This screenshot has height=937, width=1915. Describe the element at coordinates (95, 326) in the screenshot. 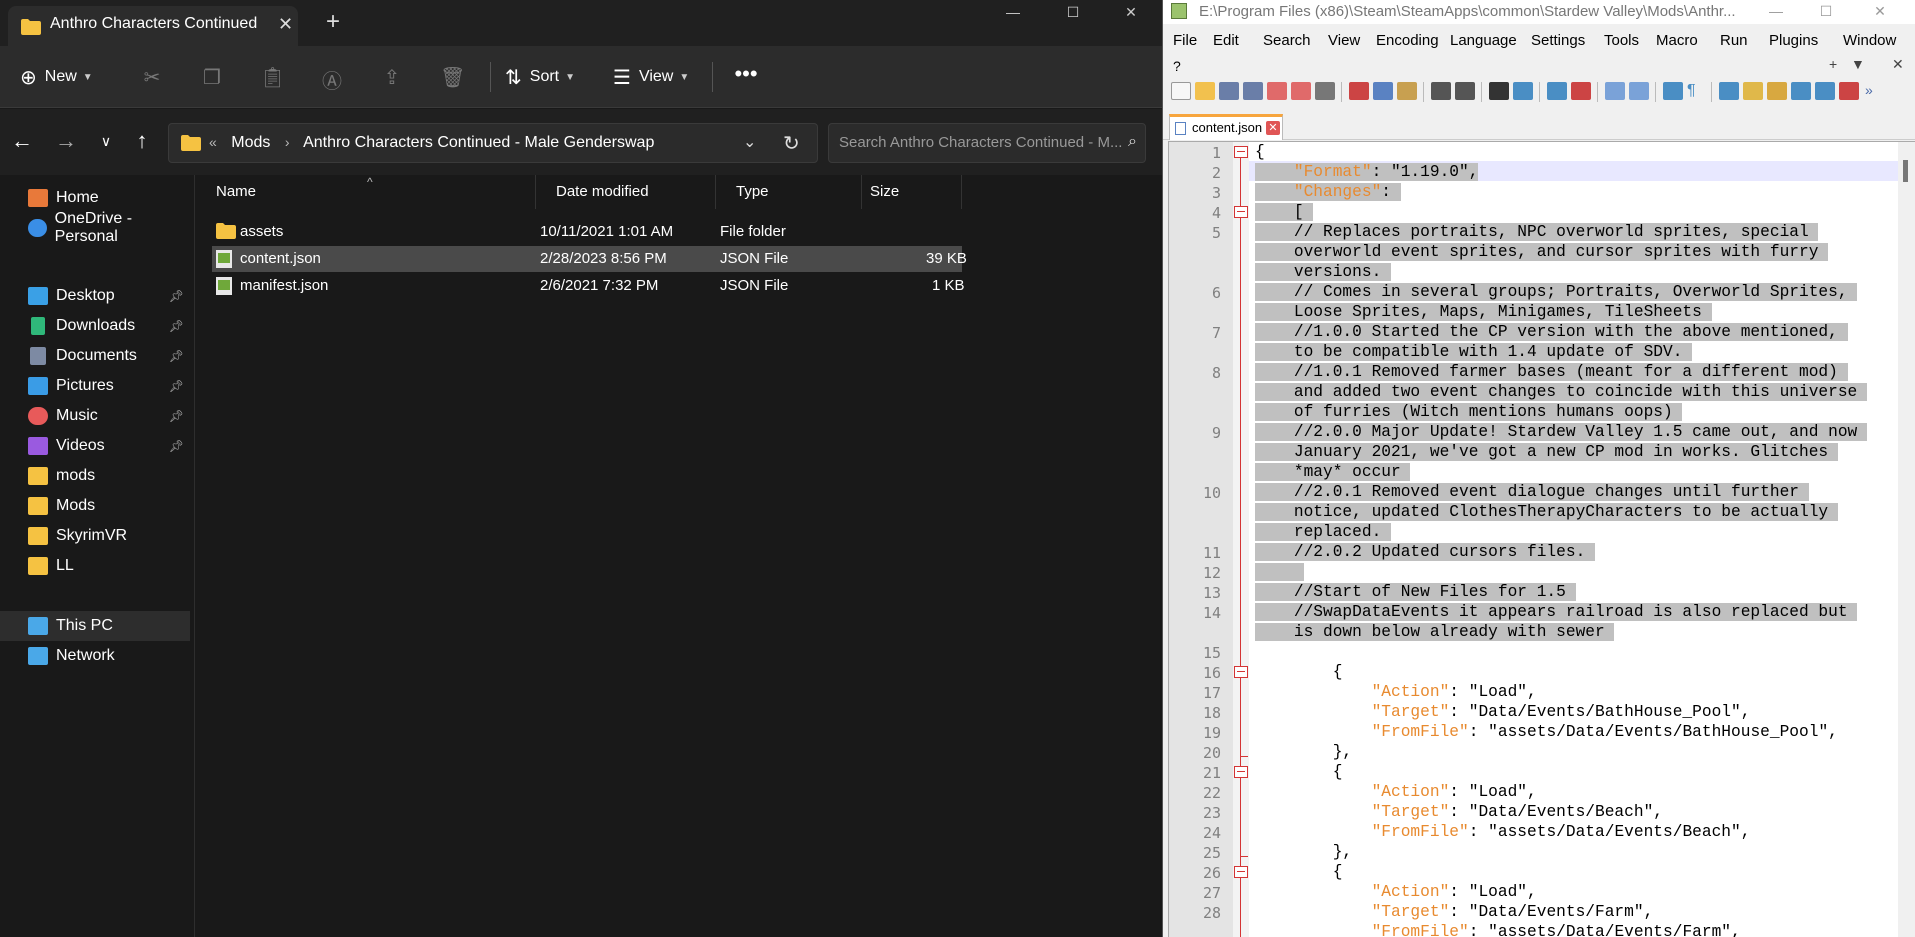

I see `sidebar-item-downloads: Downloads 📌︎` at that location.